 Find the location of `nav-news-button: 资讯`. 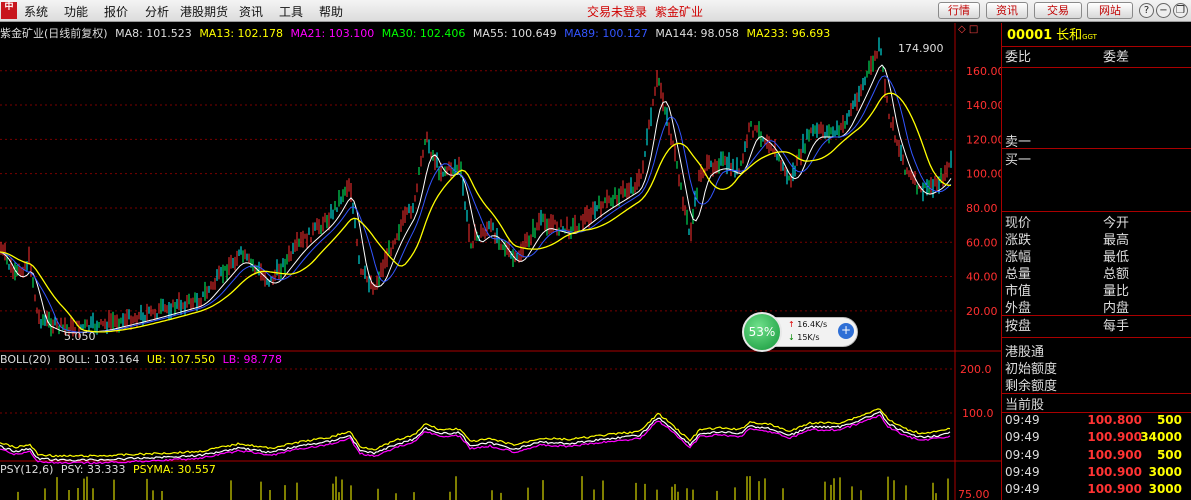

nav-news-button: 资讯 is located at coordinates (1007, 10).